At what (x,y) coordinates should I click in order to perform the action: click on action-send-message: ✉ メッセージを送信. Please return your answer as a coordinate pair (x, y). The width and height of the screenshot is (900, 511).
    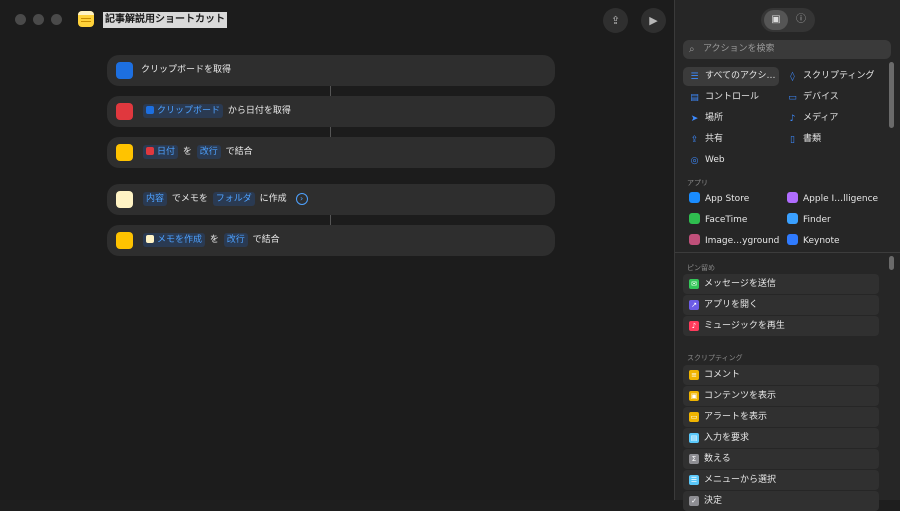
    Looking at the image, I should click on (781, 284).